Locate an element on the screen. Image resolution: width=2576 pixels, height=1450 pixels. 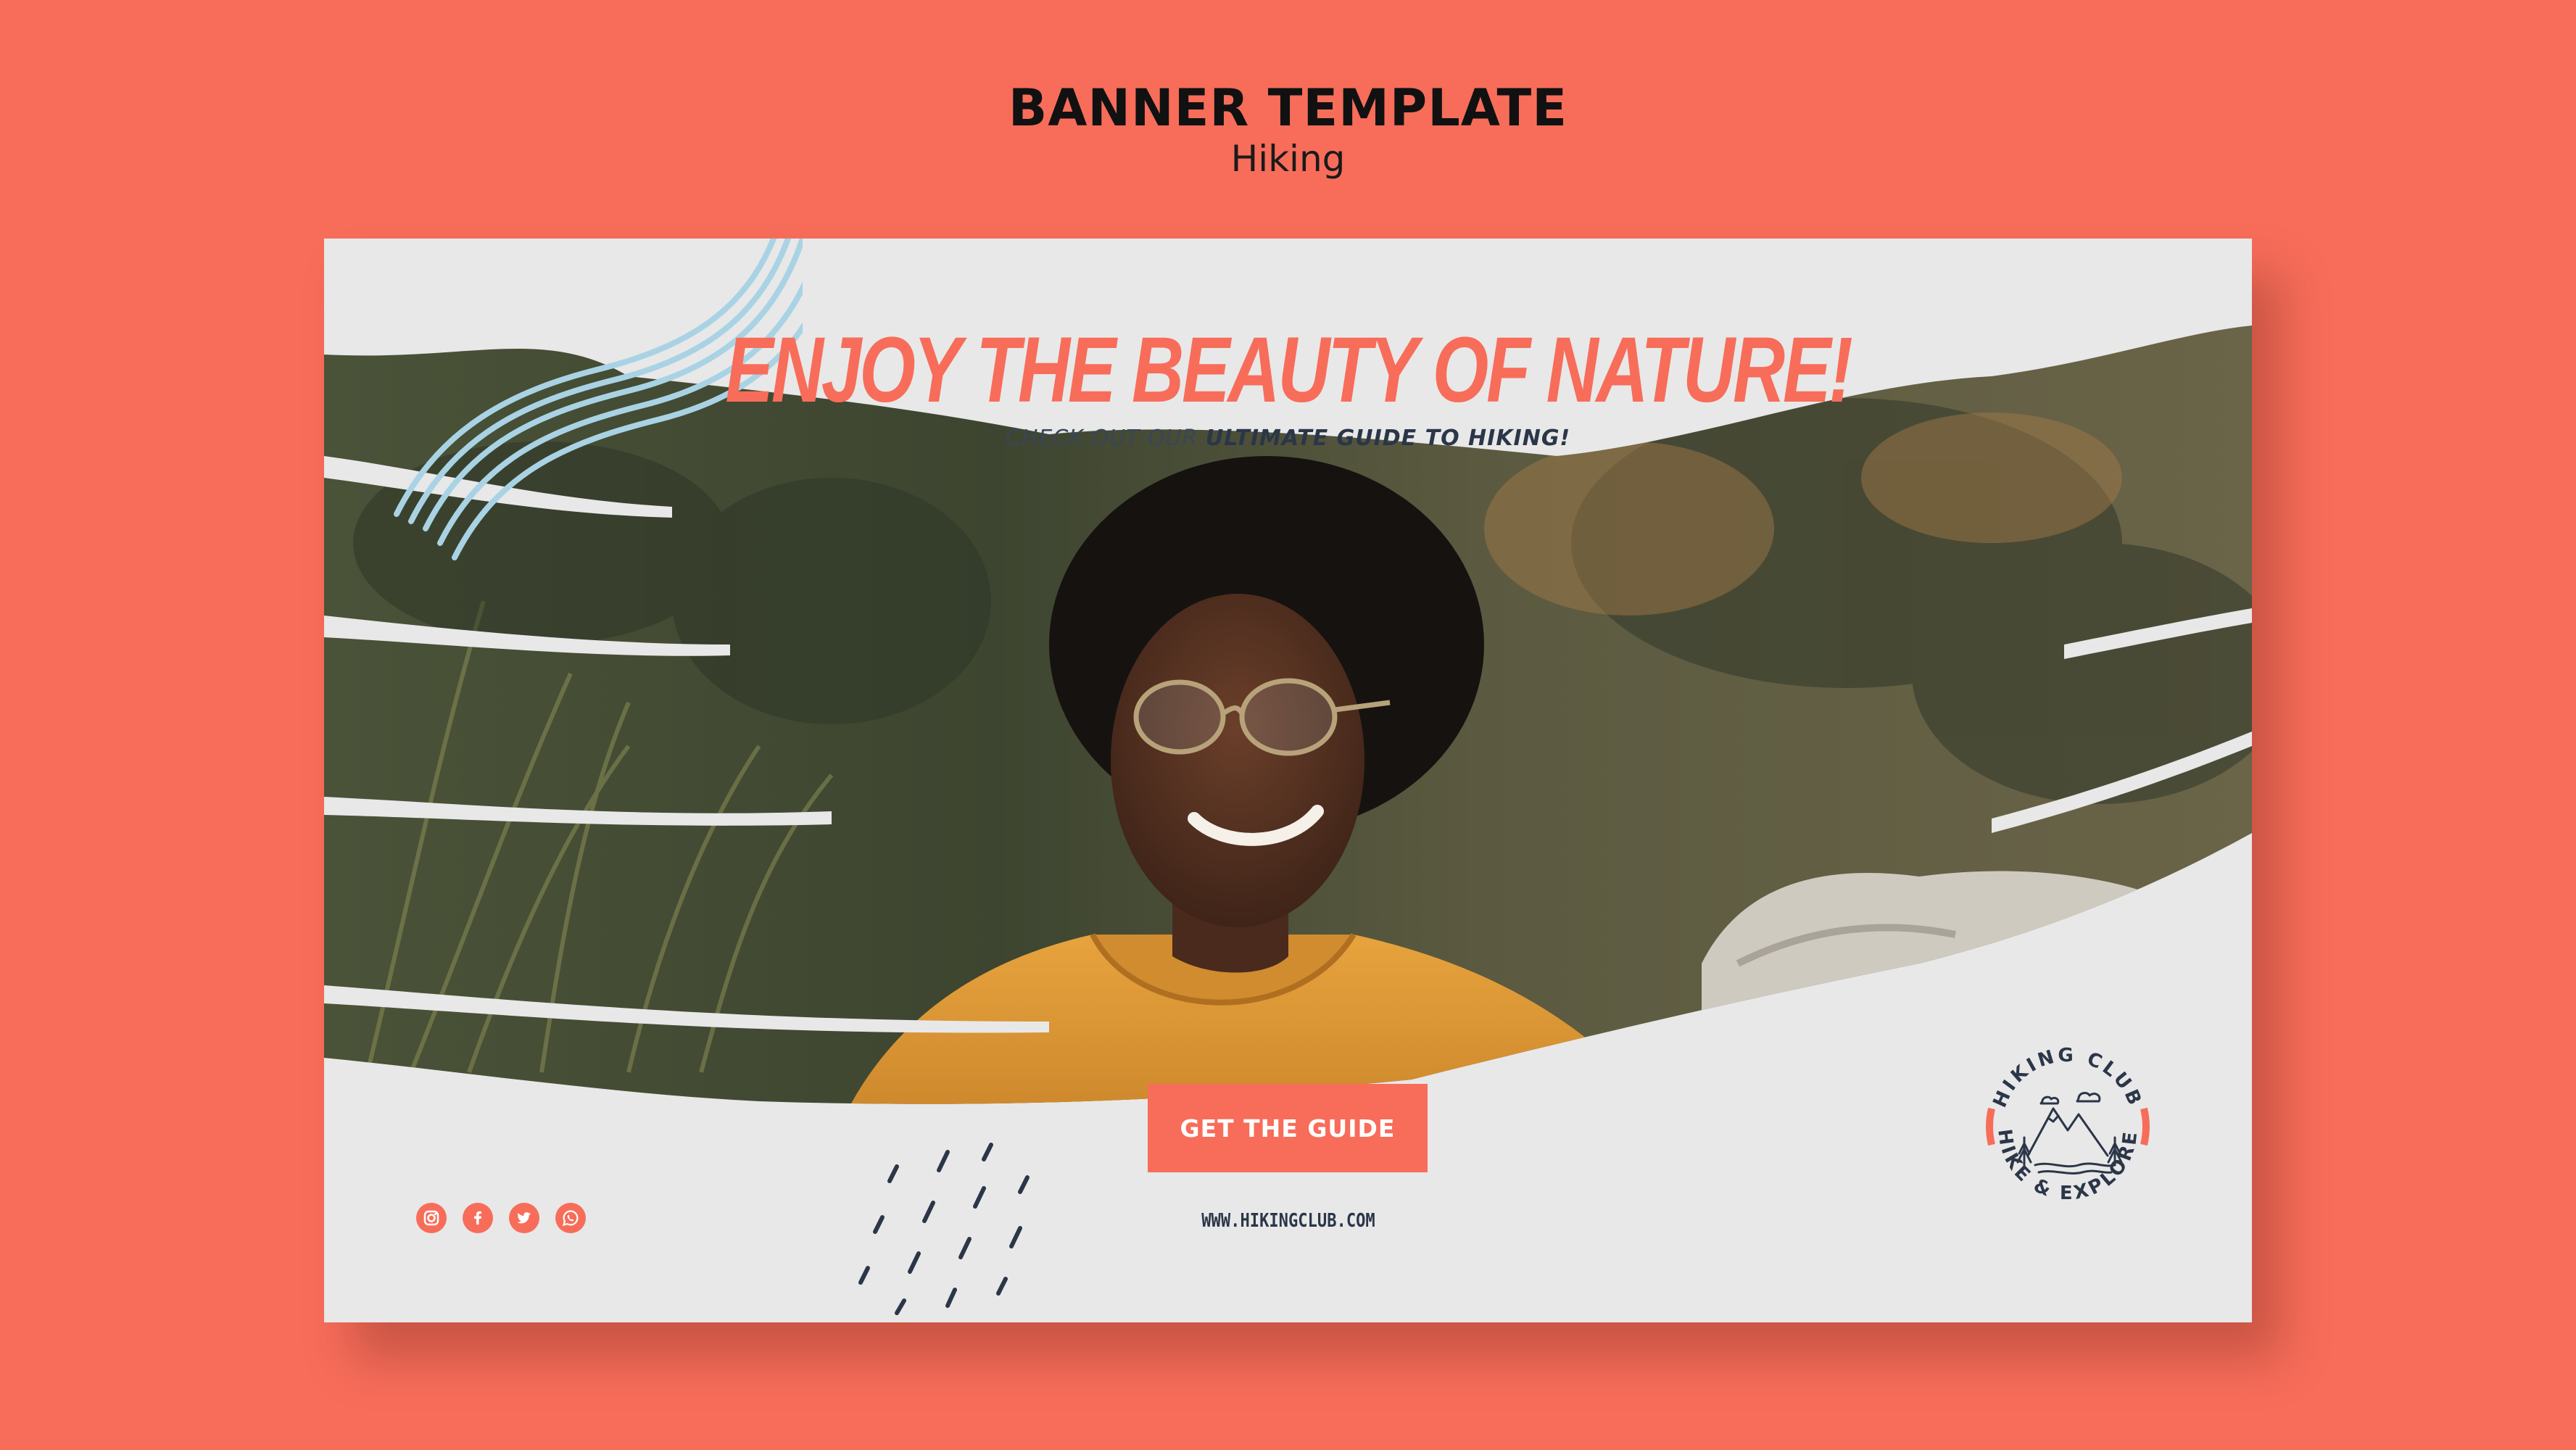
dash-decoration is located at coordinates (944, 1229).